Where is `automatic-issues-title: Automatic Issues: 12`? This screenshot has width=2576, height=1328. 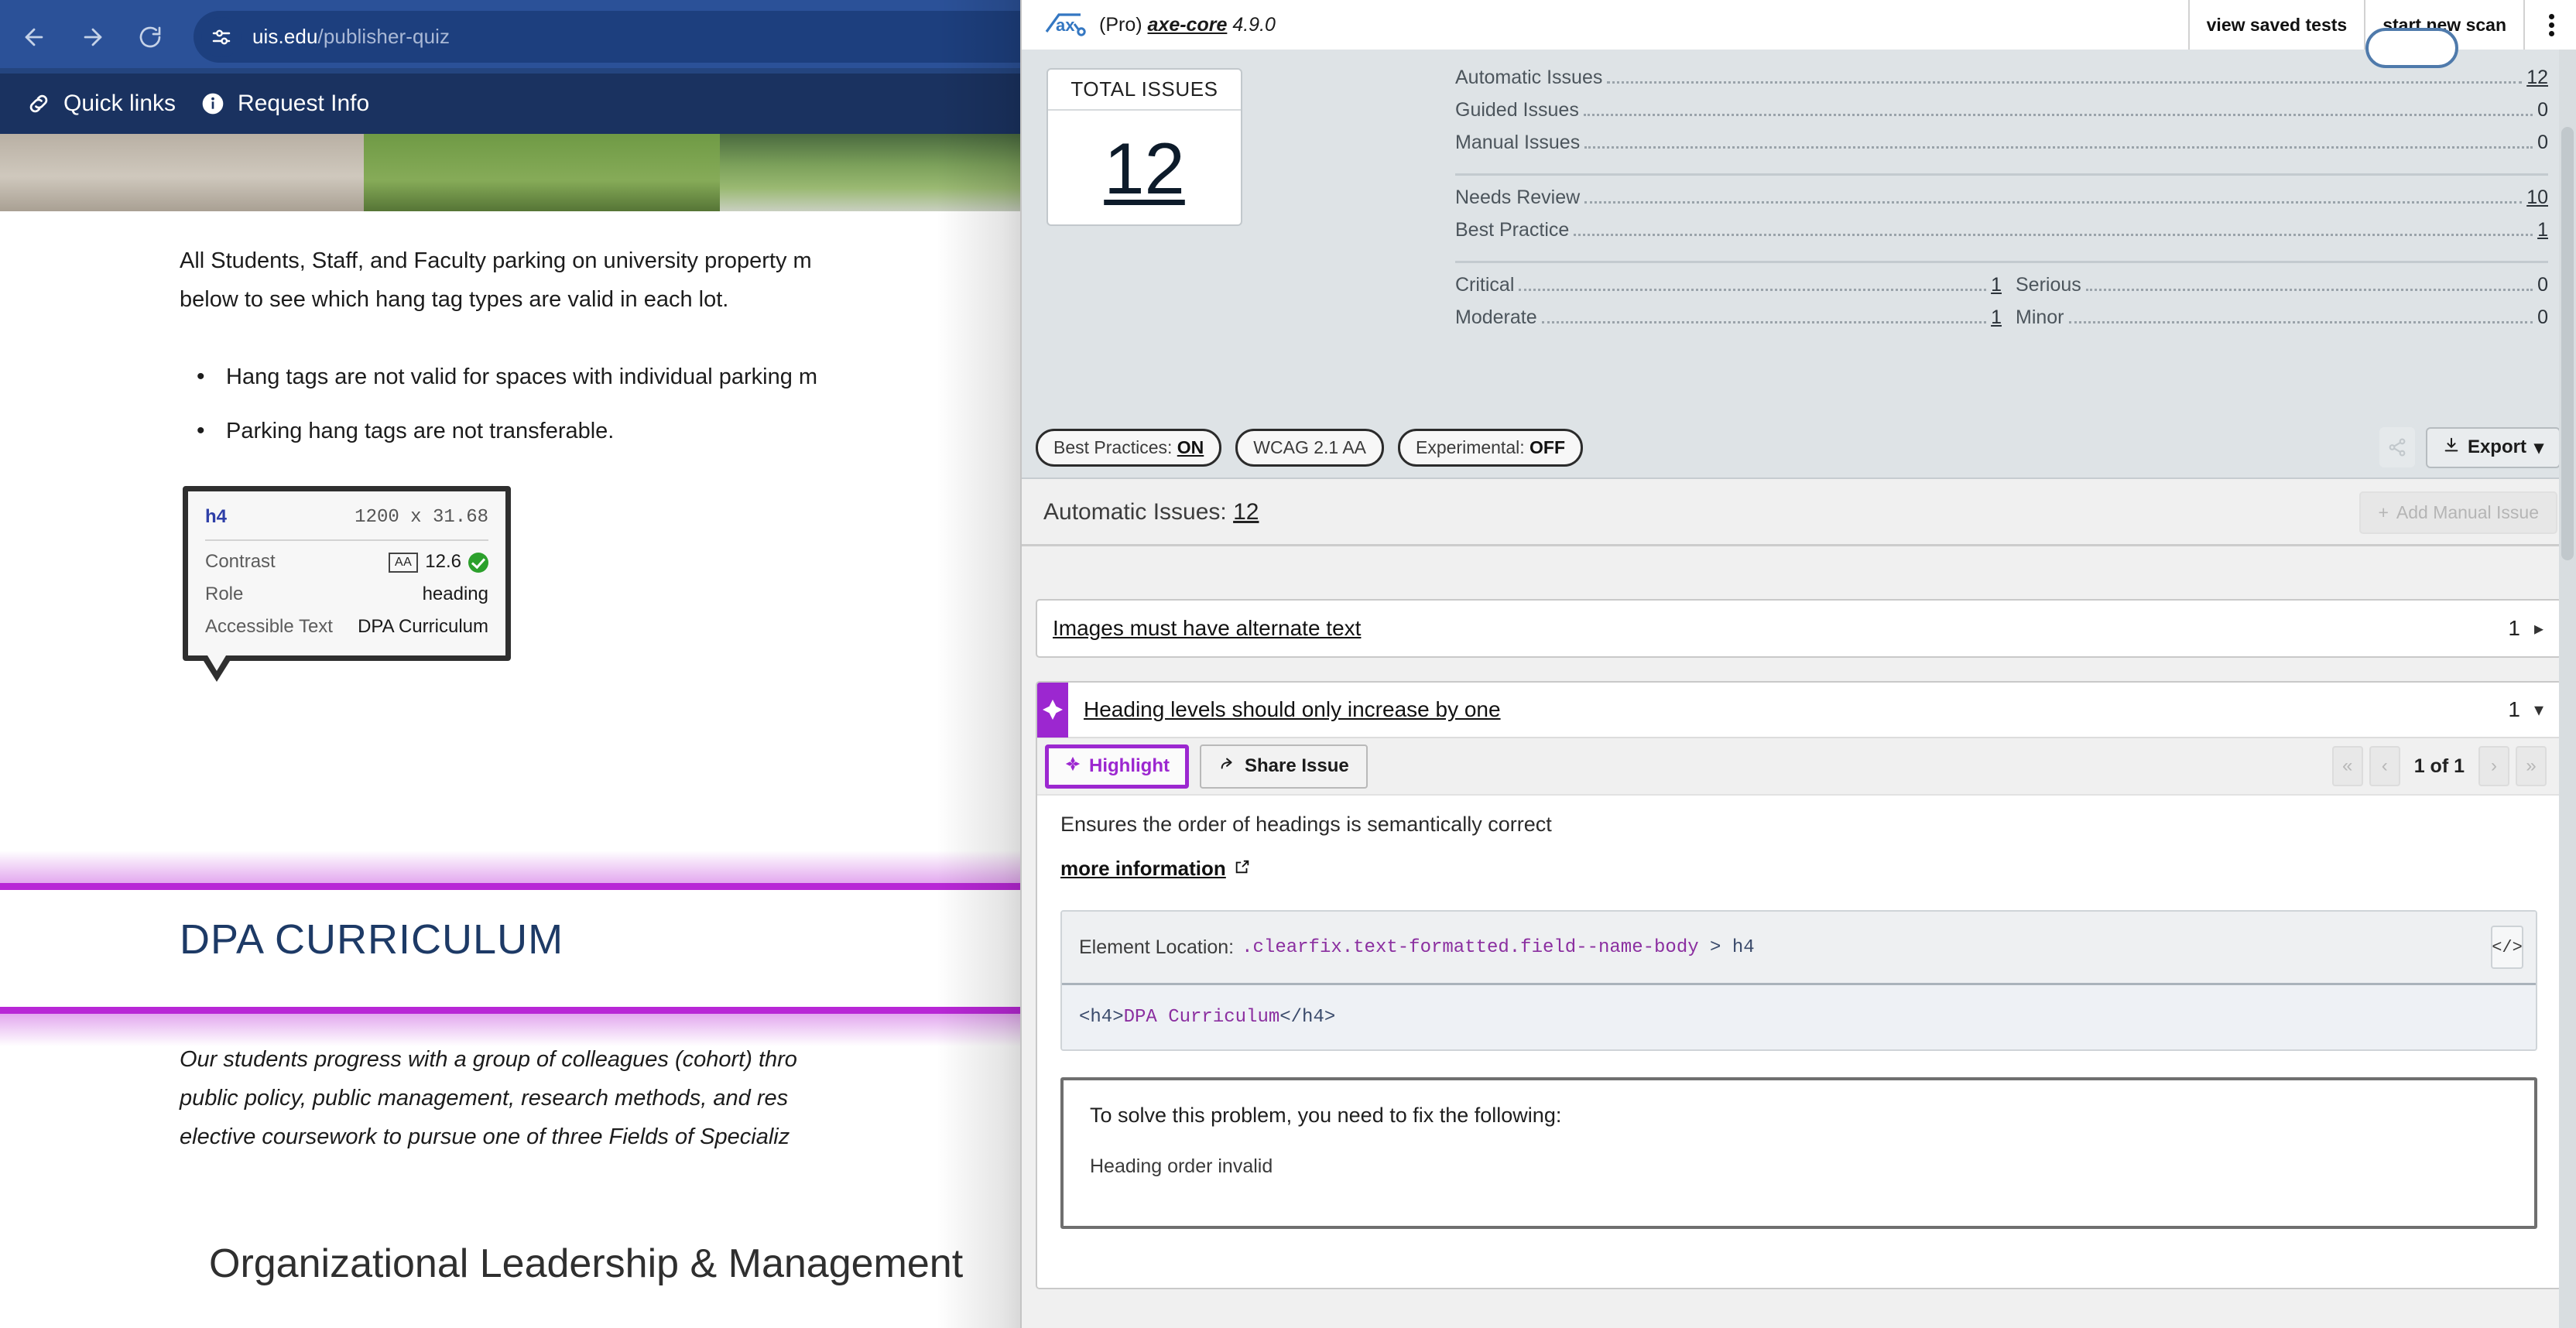 automatic-issues-title: Automatic Issues: 12 is located at coordinates (1151, 512).